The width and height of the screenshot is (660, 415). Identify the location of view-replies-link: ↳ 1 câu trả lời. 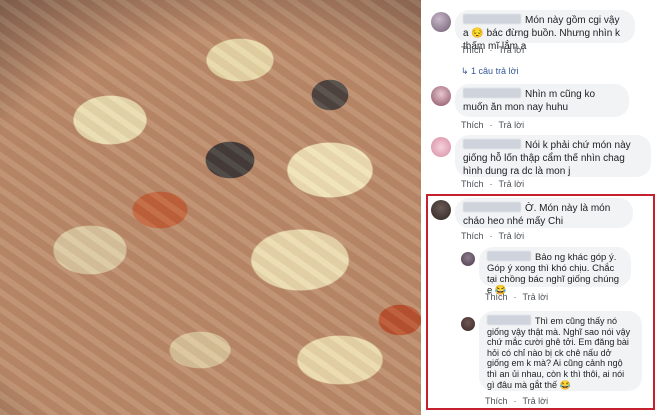
(489, 71).